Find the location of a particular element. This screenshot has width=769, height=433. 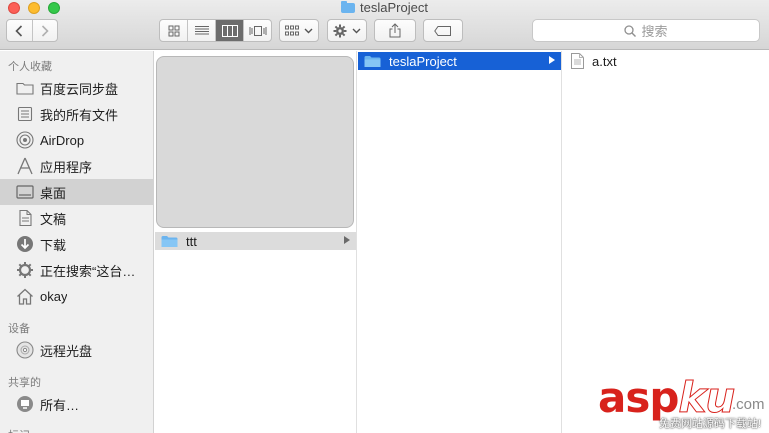

desktop-icon is located at coordinates (25, 192).